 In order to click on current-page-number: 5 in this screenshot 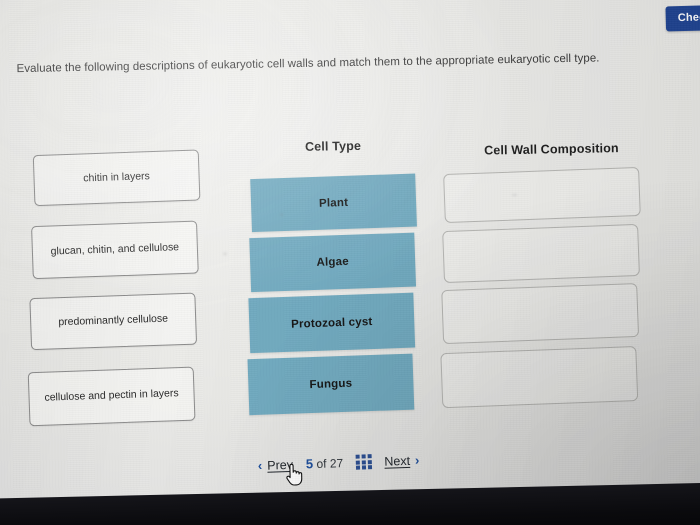, I will do `click(309, 464)`.